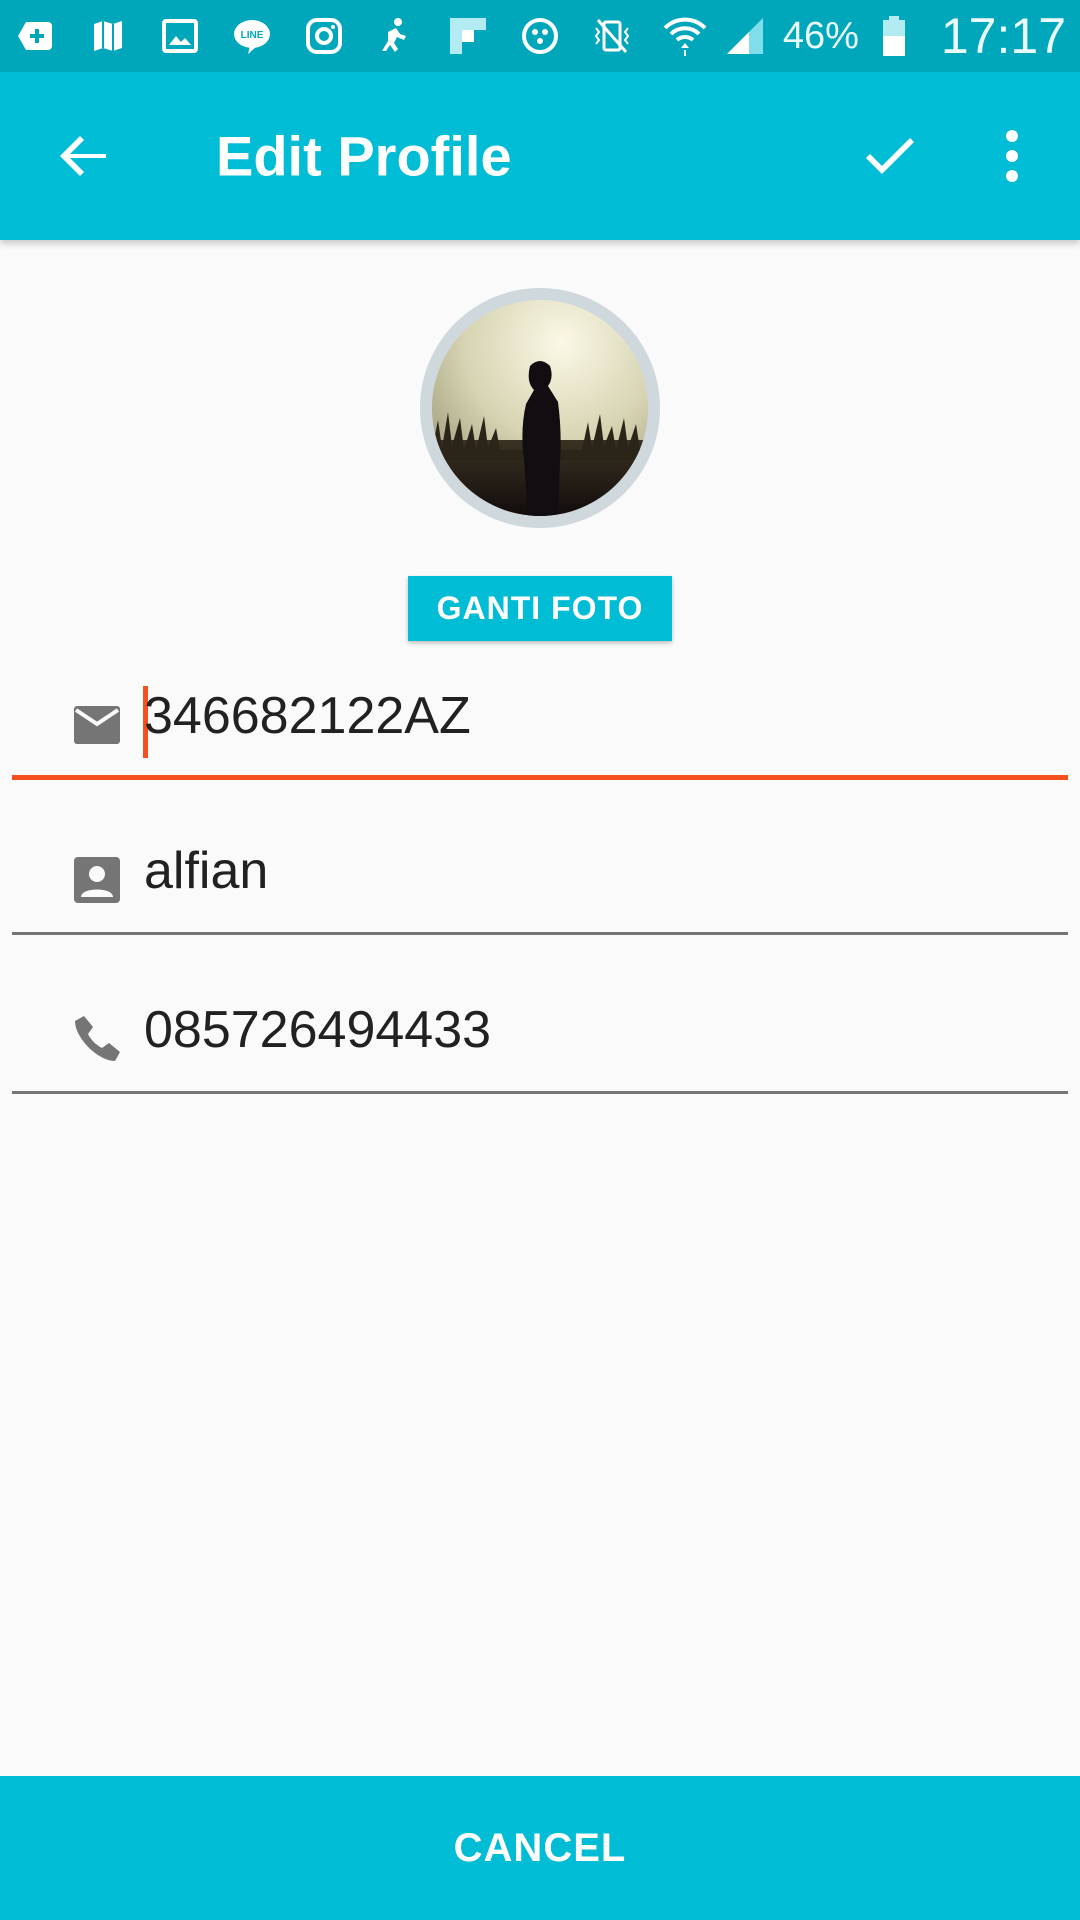  I want to click on flipboard-icon, so click(468, 36).